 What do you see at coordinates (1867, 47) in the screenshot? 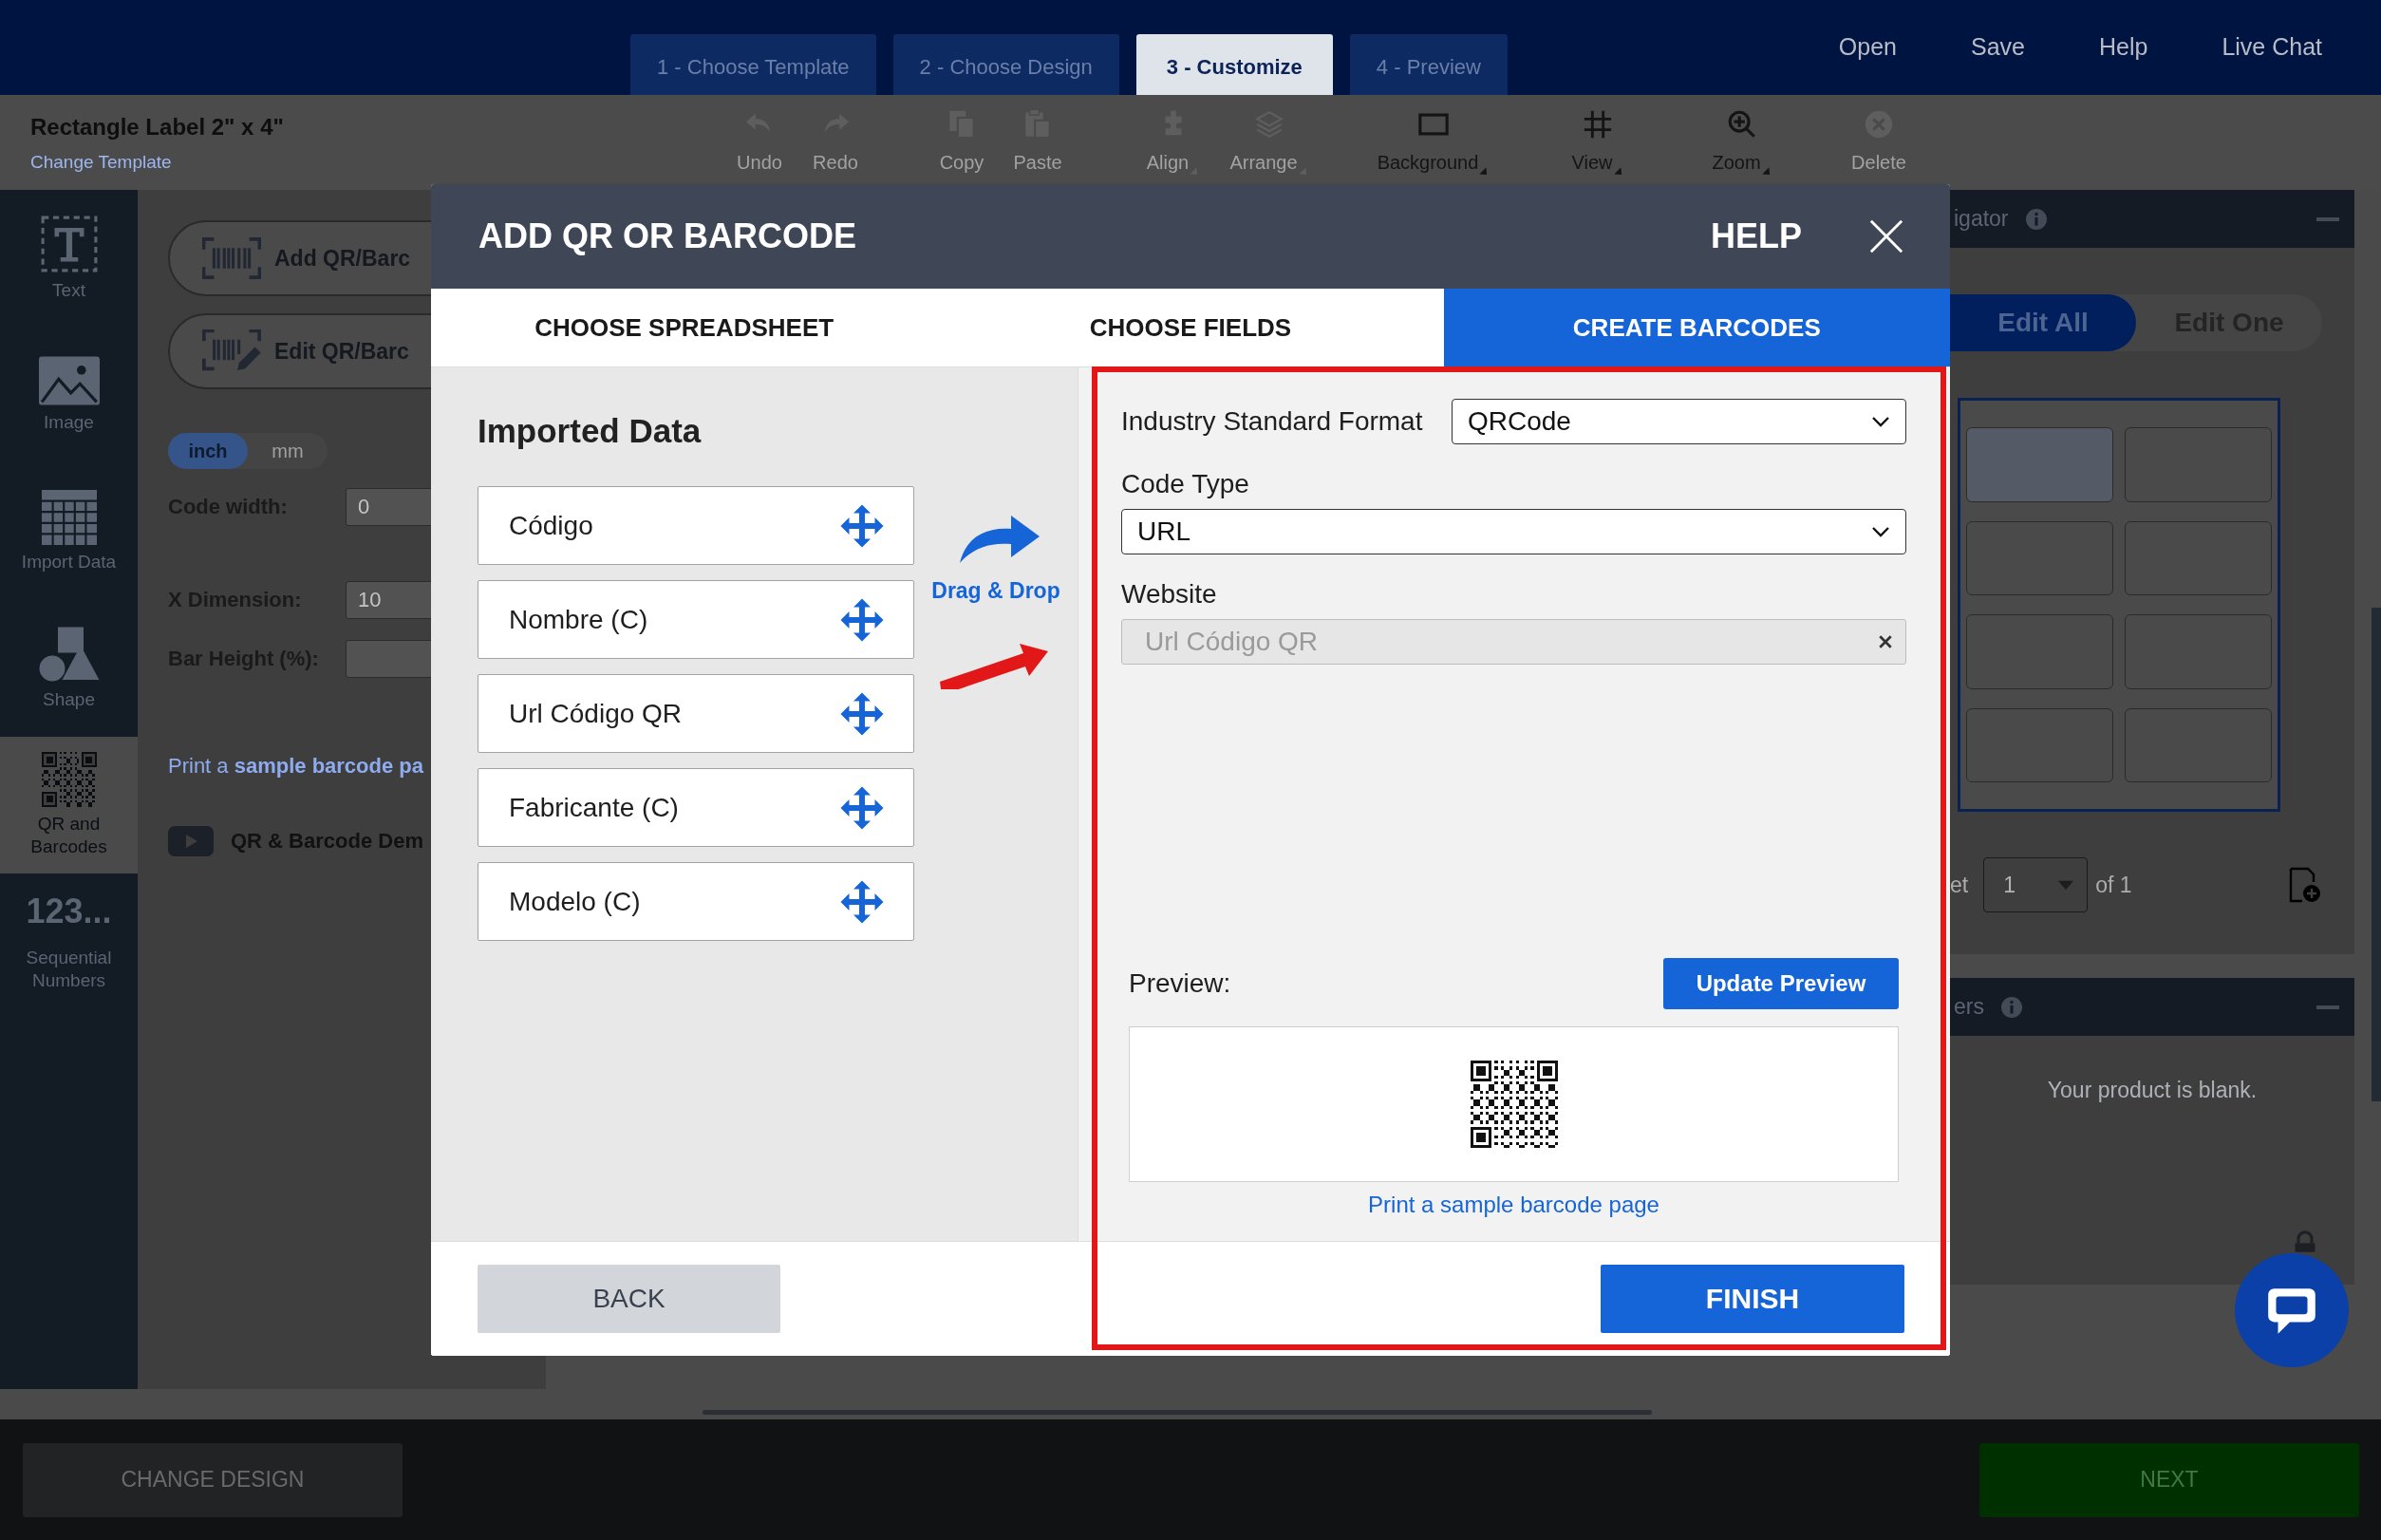
I see `nav-link: Open` at bounding box center [1867, 47].